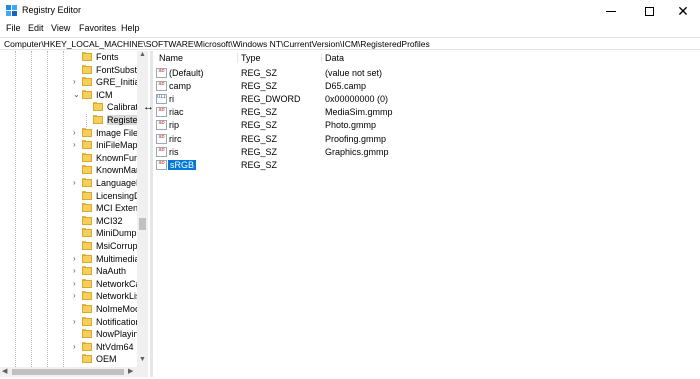  Describe the element at coordinates (118, 195) in the screenshot. I see `tree-item-label: LicensingD` at that location.